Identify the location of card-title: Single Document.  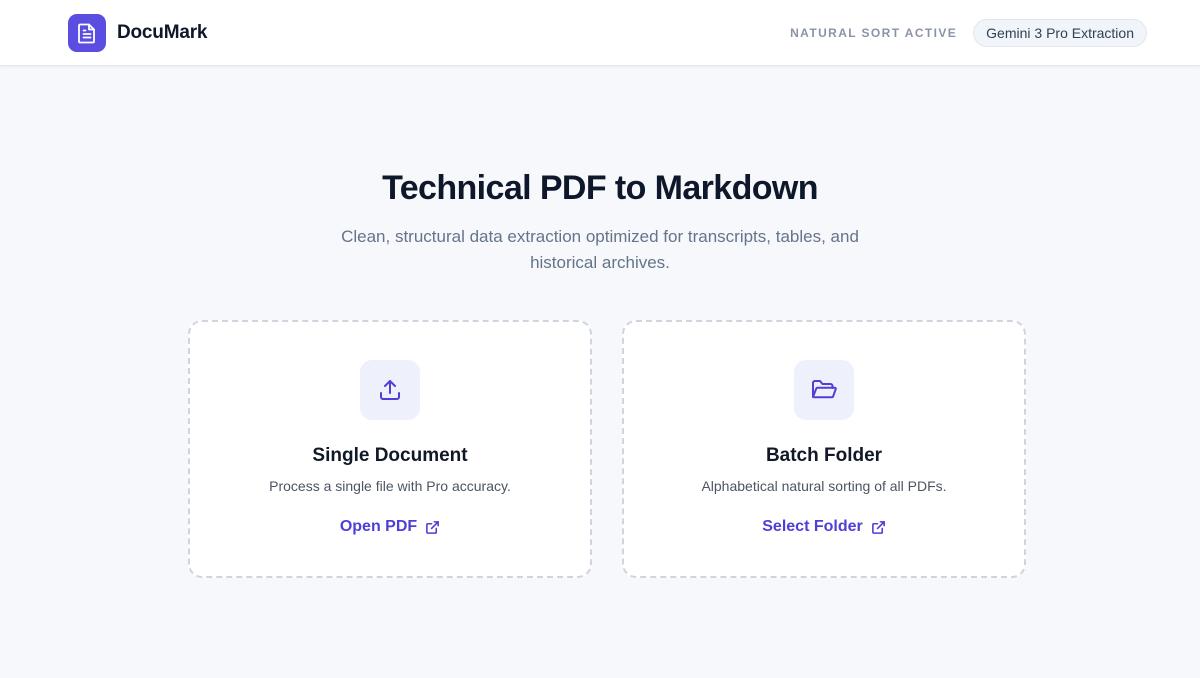
(390, 455).